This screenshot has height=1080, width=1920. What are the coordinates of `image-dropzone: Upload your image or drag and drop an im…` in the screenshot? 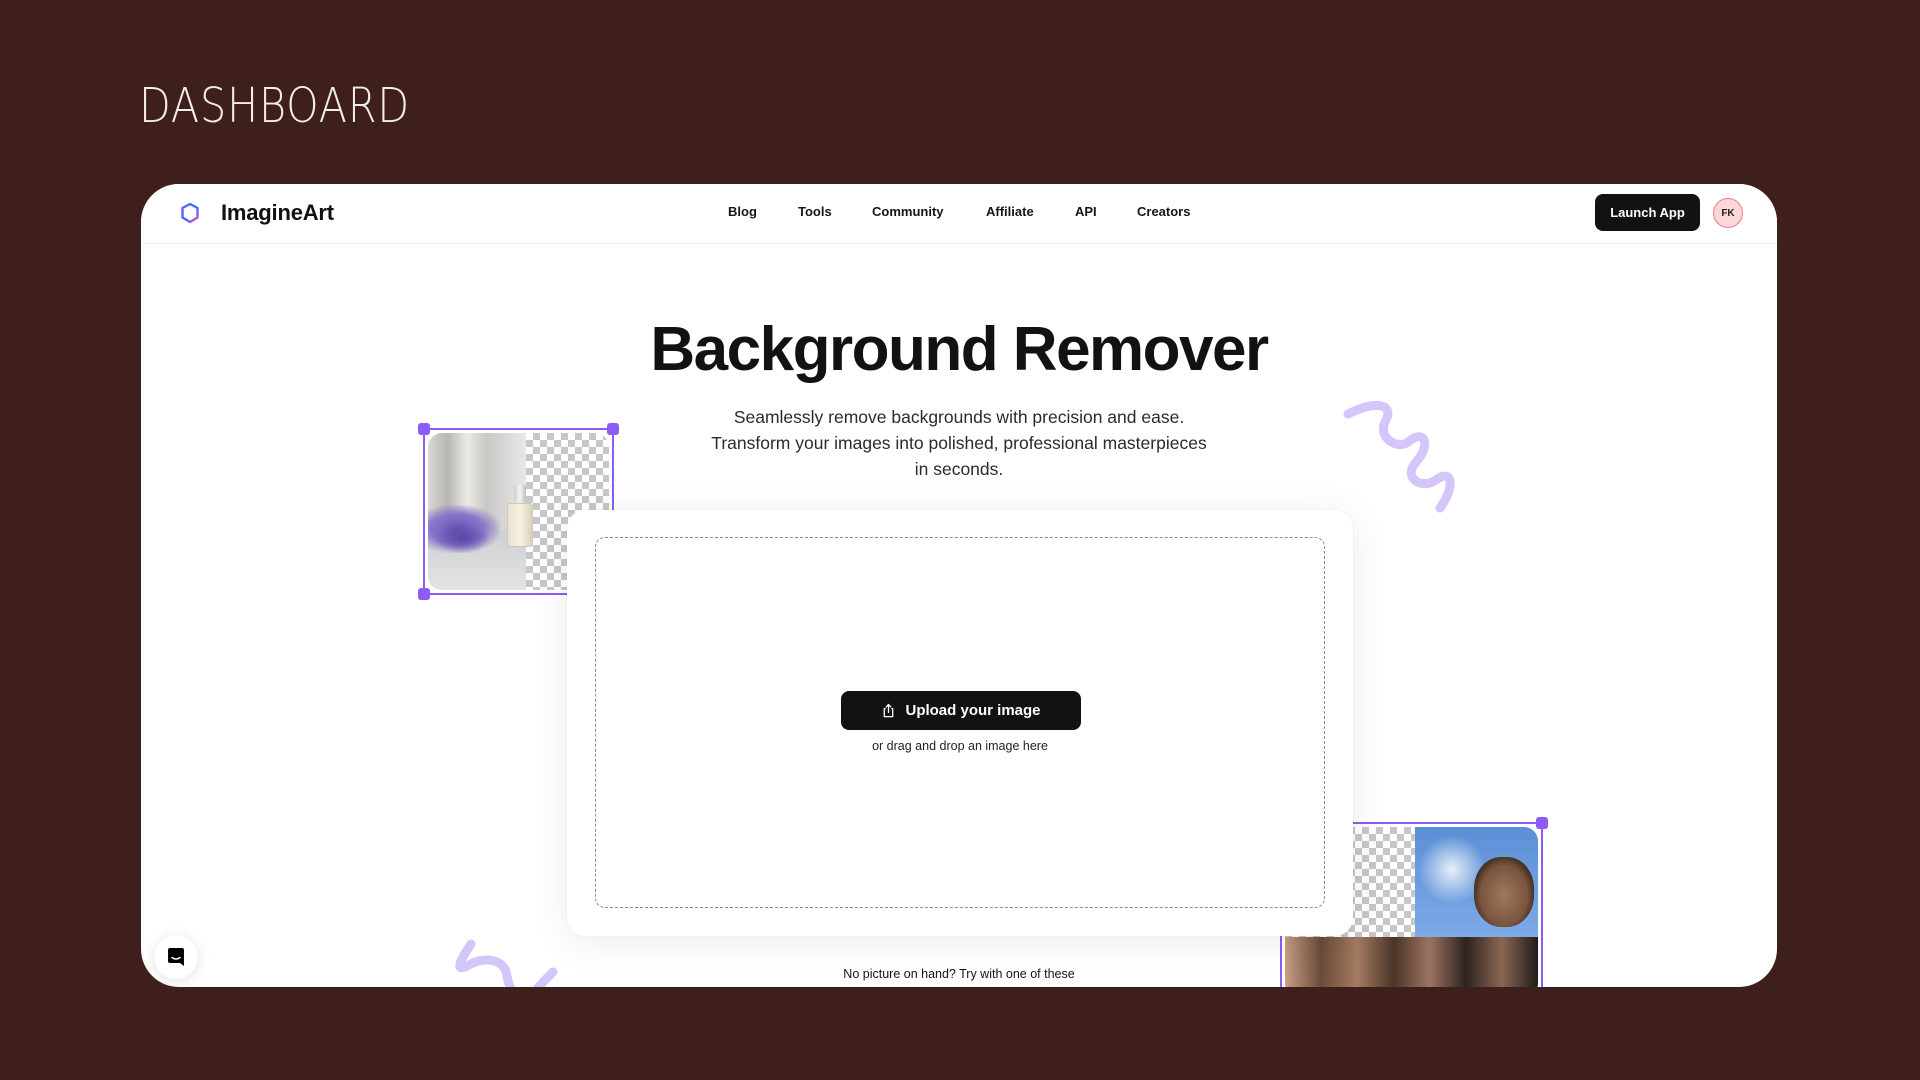 It's located at (960, 722).